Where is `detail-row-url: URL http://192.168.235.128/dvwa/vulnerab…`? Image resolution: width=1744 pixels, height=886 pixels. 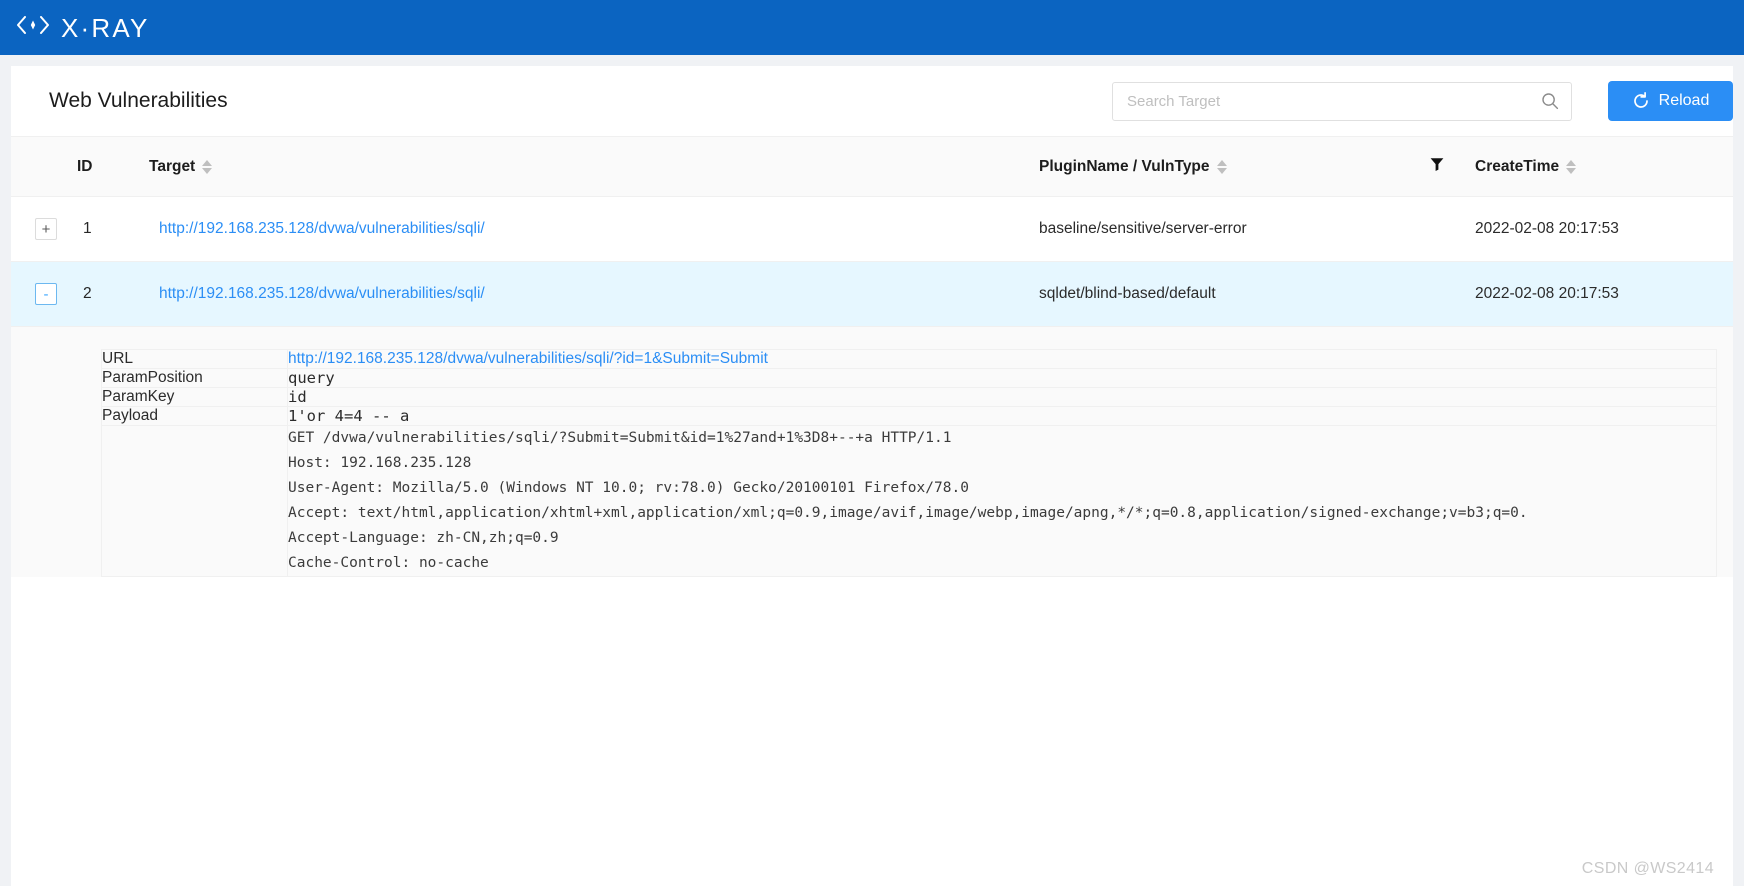
detail-row-url: URL http://192.168.235.128/dvwa/vulnerab… is located at coordinates (909, 359).